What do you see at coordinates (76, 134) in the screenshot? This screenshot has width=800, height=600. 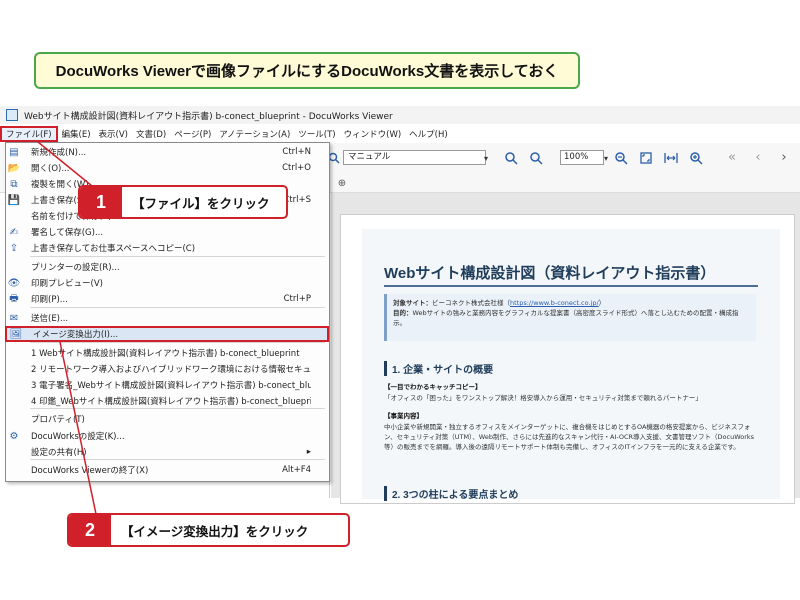 I see `menu-edit: 編集(E)` at bounding box center [76, 134].